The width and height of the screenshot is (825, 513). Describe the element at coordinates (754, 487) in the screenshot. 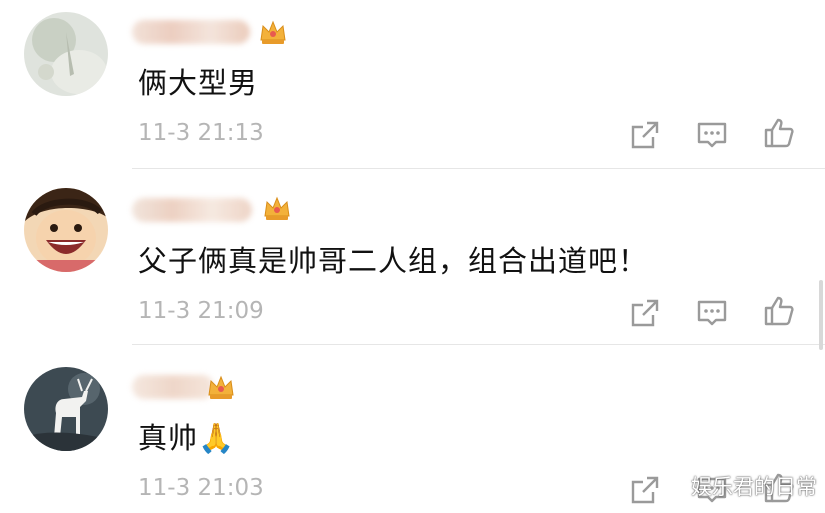

I see `watermark: 娱乐君的日常` at that location.